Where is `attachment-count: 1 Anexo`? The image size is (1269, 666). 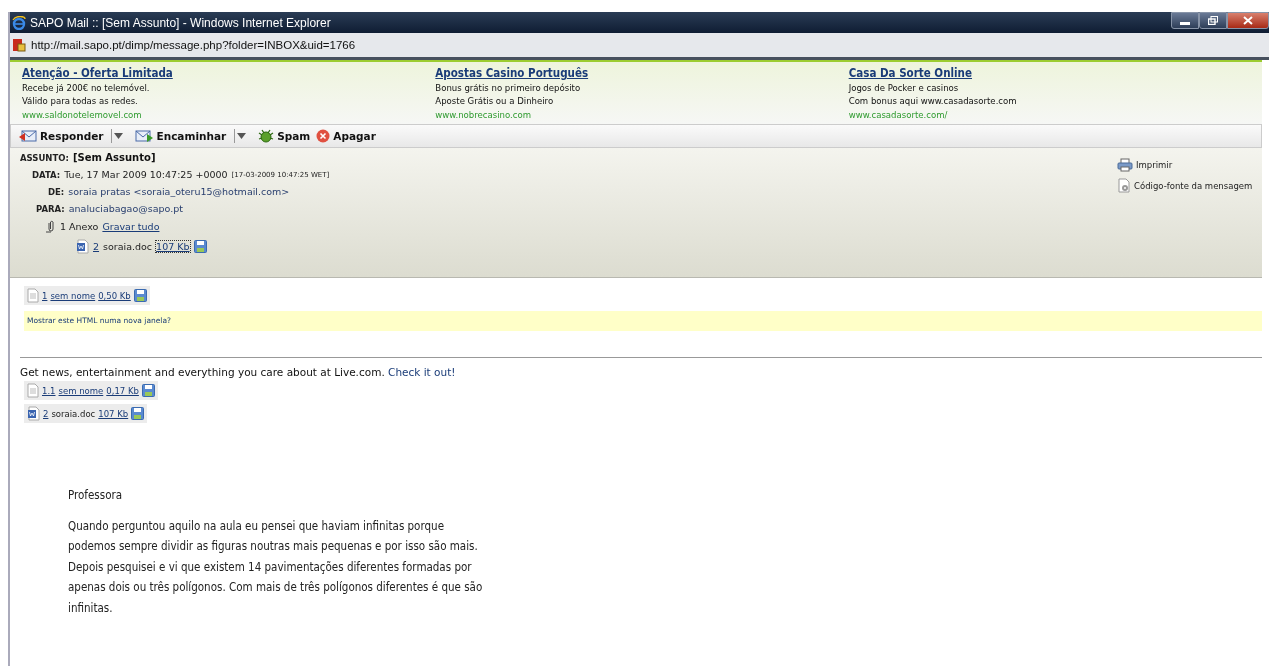 attachment-count: 1 Anexo is located at coordinates (79, 226).